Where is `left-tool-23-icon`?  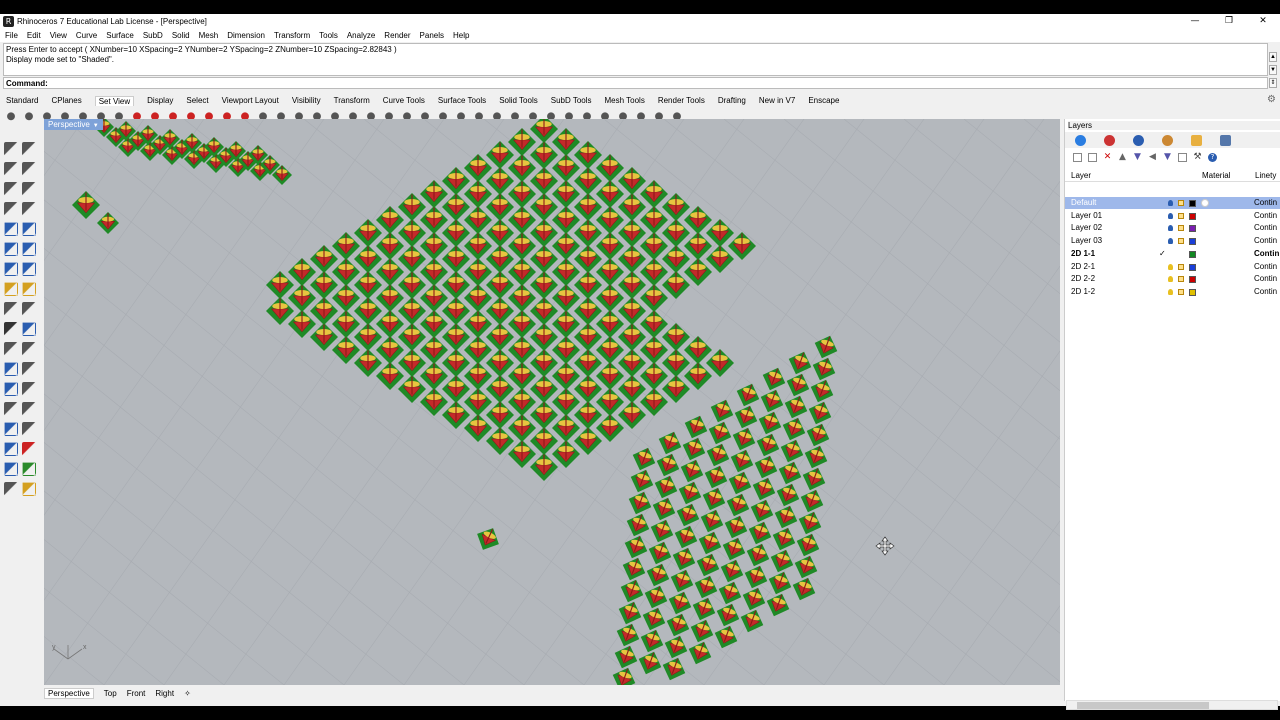
left-tool-23-icon is located at coordinates (29, 369).